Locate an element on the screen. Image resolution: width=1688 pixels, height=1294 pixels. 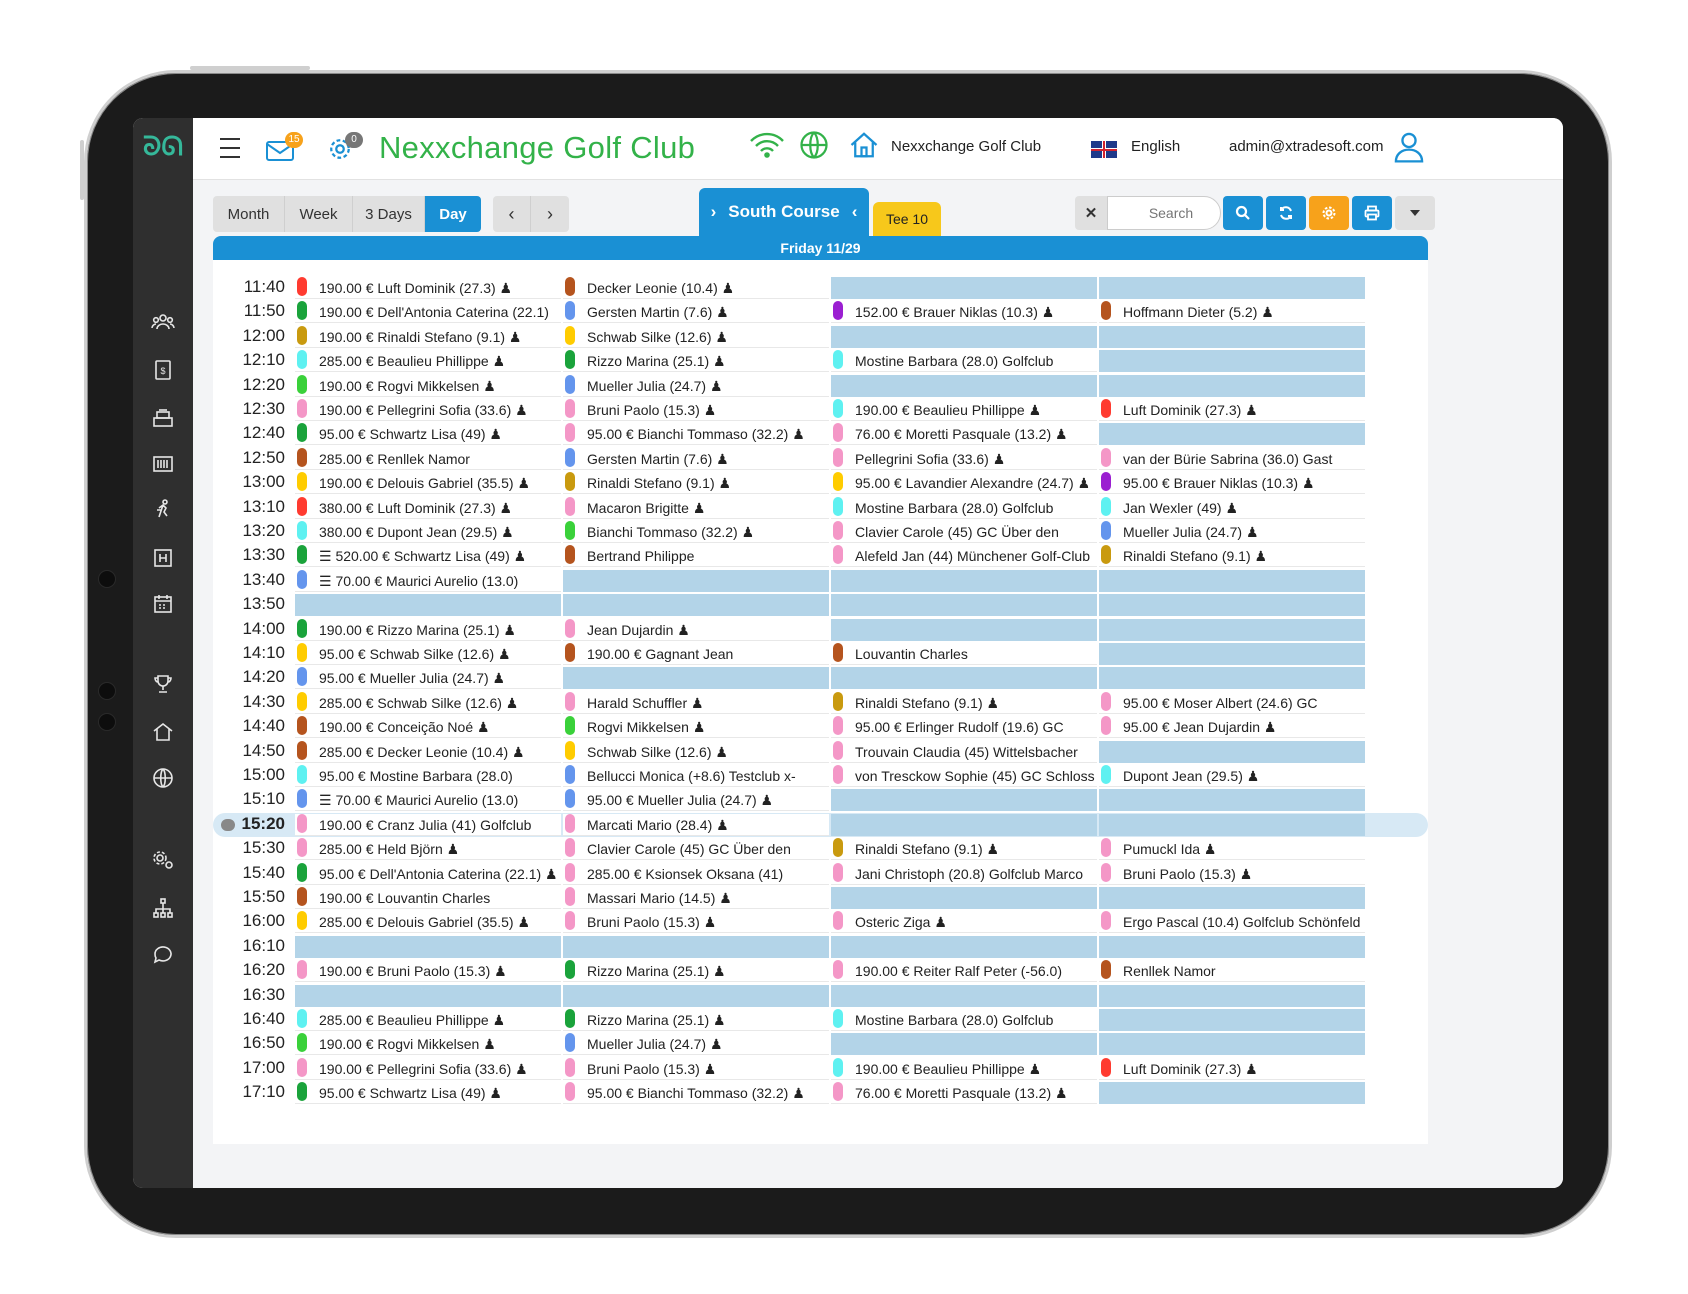
activity-icon is located at coordinates (163, 510).